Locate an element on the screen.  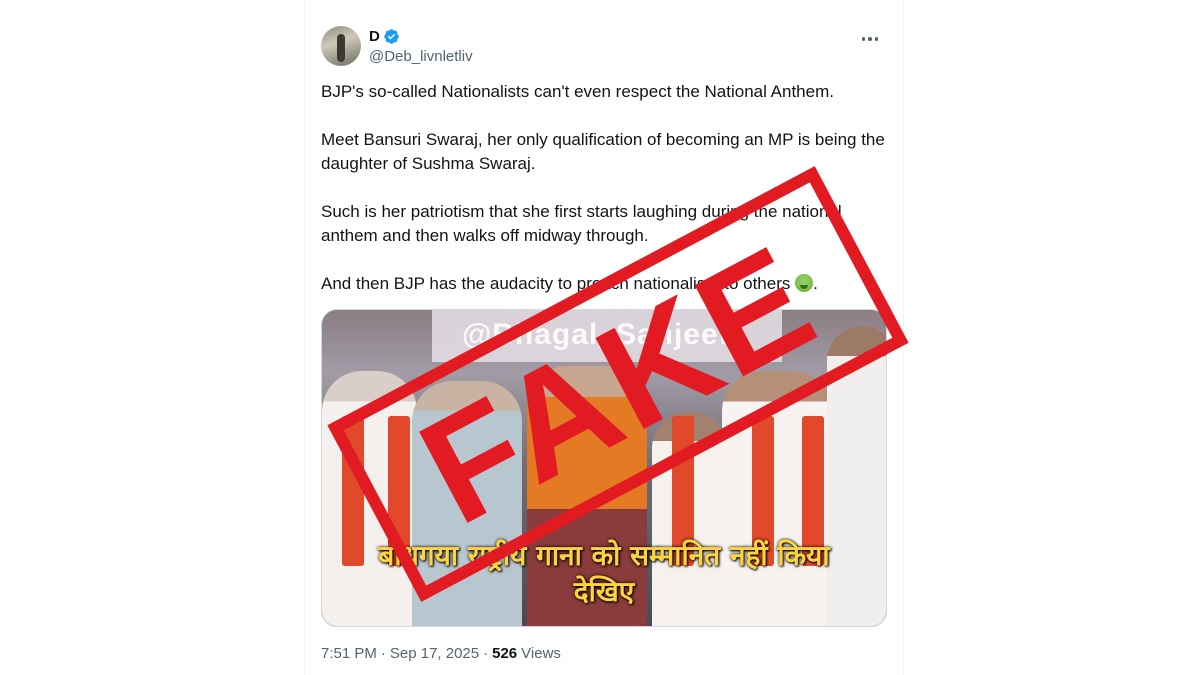
author-handle: @Deb_livnletliv is located at coordinates (421, 56).